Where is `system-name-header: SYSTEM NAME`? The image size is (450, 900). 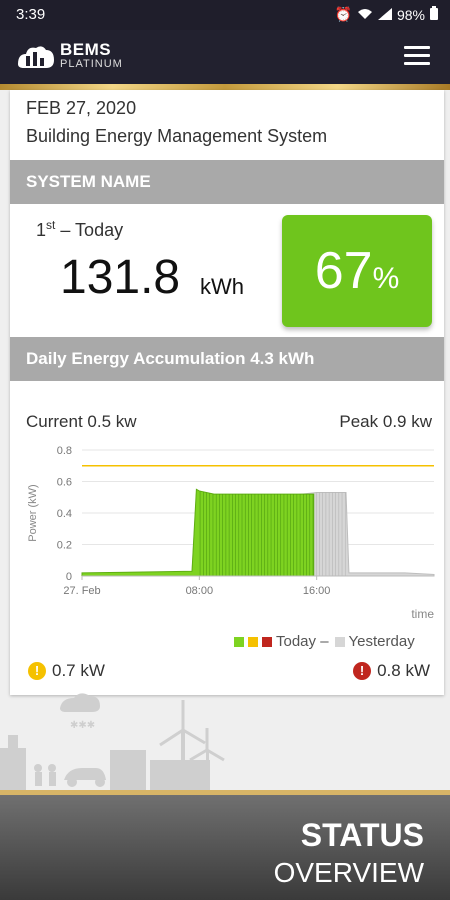 system-name-header: SYSTEM NAME is located at coordinates (227, 182).